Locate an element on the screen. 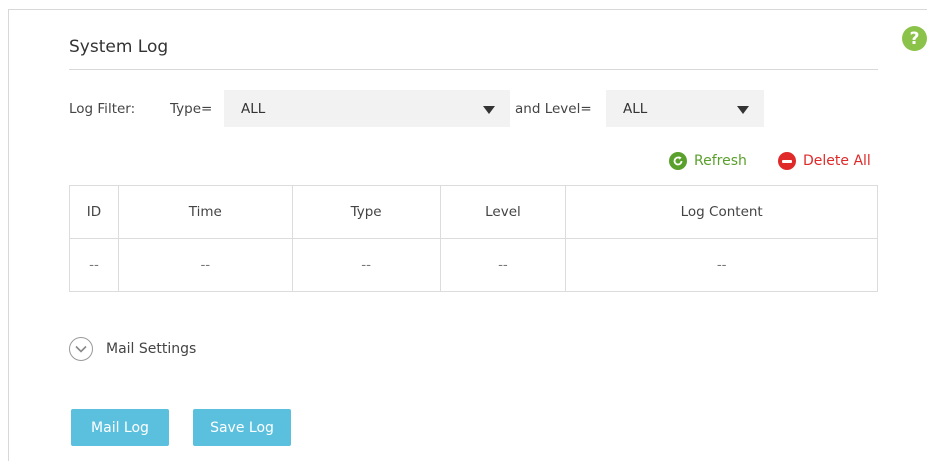  save-log-button: Save Log is located at coordinates (242, 427).